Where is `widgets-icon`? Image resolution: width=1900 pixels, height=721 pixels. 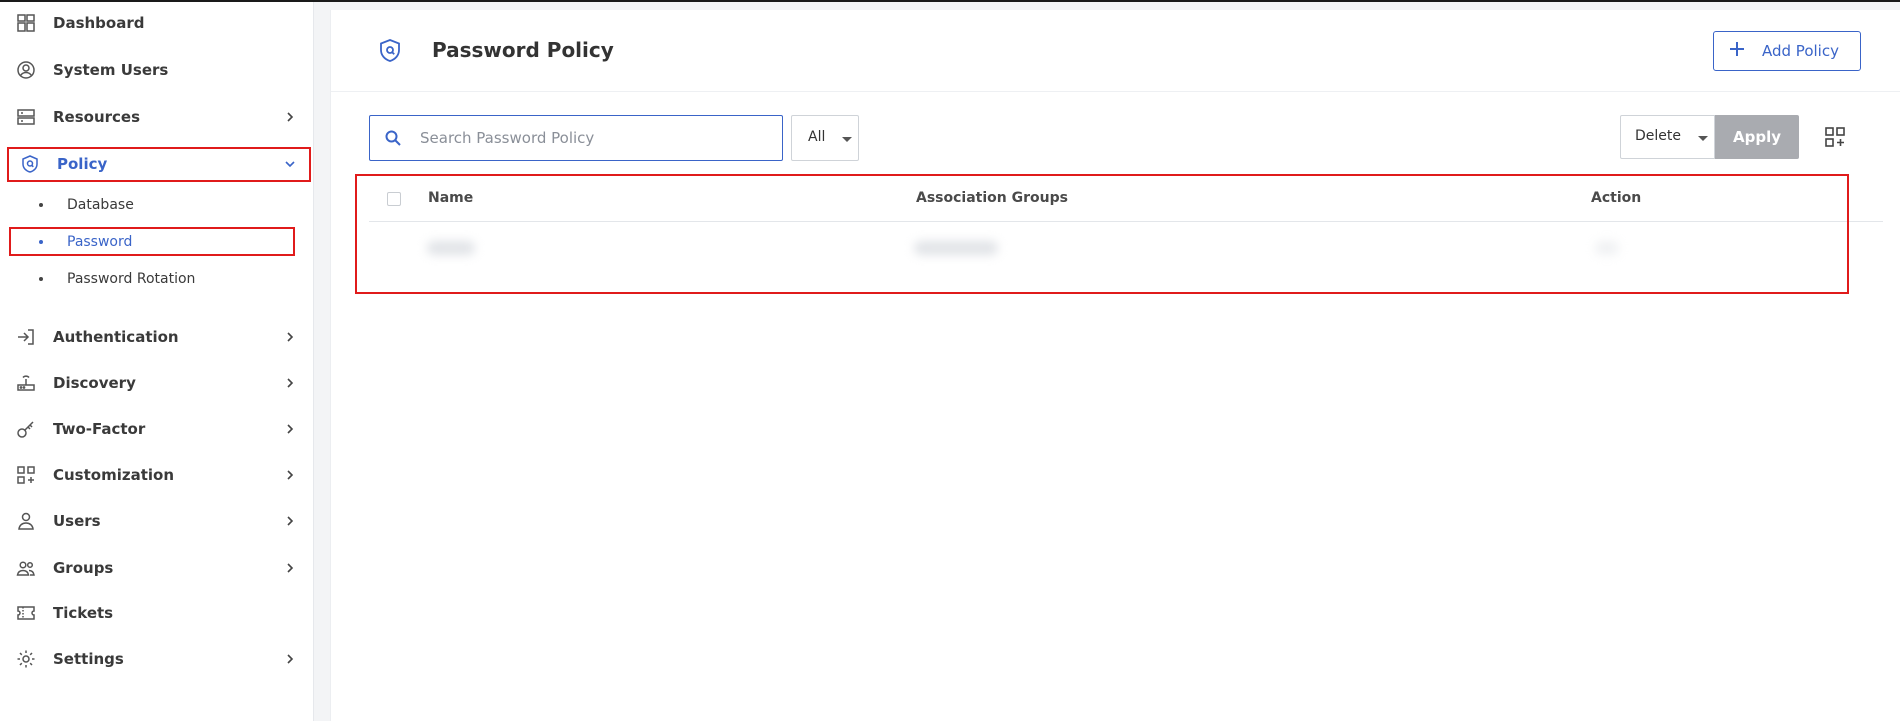
widgets-icon is located at coordinates (26, 475).